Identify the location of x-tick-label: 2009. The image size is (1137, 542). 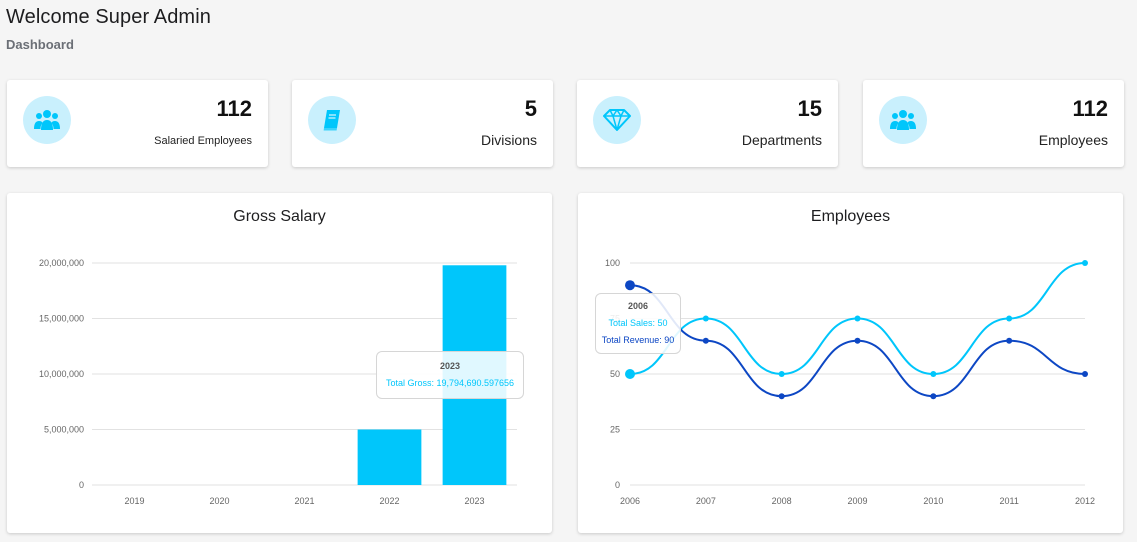
(857, 501).